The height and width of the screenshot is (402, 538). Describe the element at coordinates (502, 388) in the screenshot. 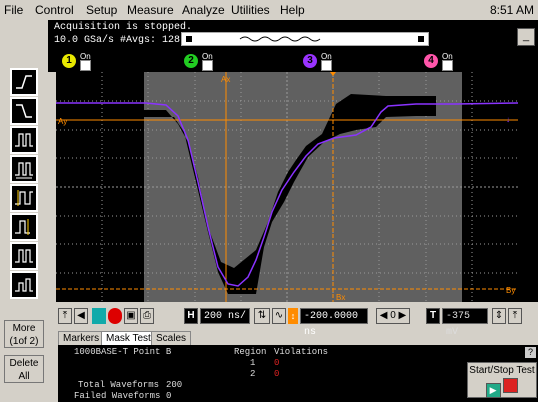

I see `start-stop-controls: ▶` at that location.